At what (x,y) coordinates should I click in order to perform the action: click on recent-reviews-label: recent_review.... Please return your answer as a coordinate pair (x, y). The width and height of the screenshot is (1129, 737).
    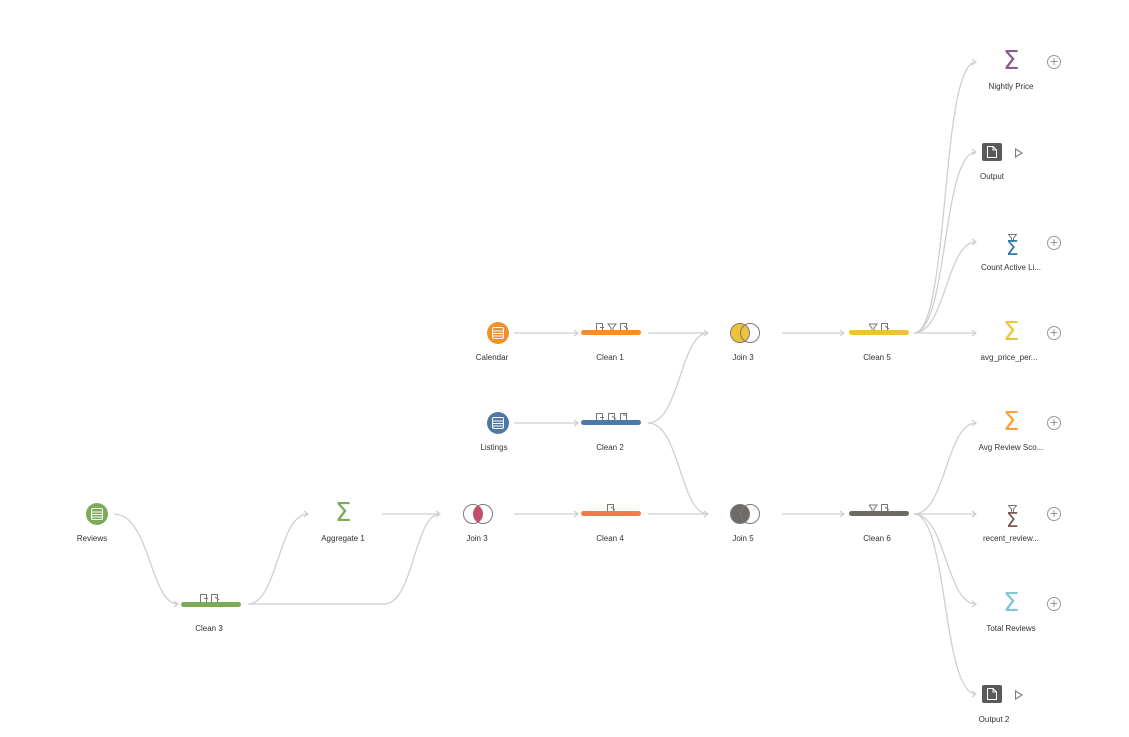
    Looking at the image, I should click on (1011, 538).